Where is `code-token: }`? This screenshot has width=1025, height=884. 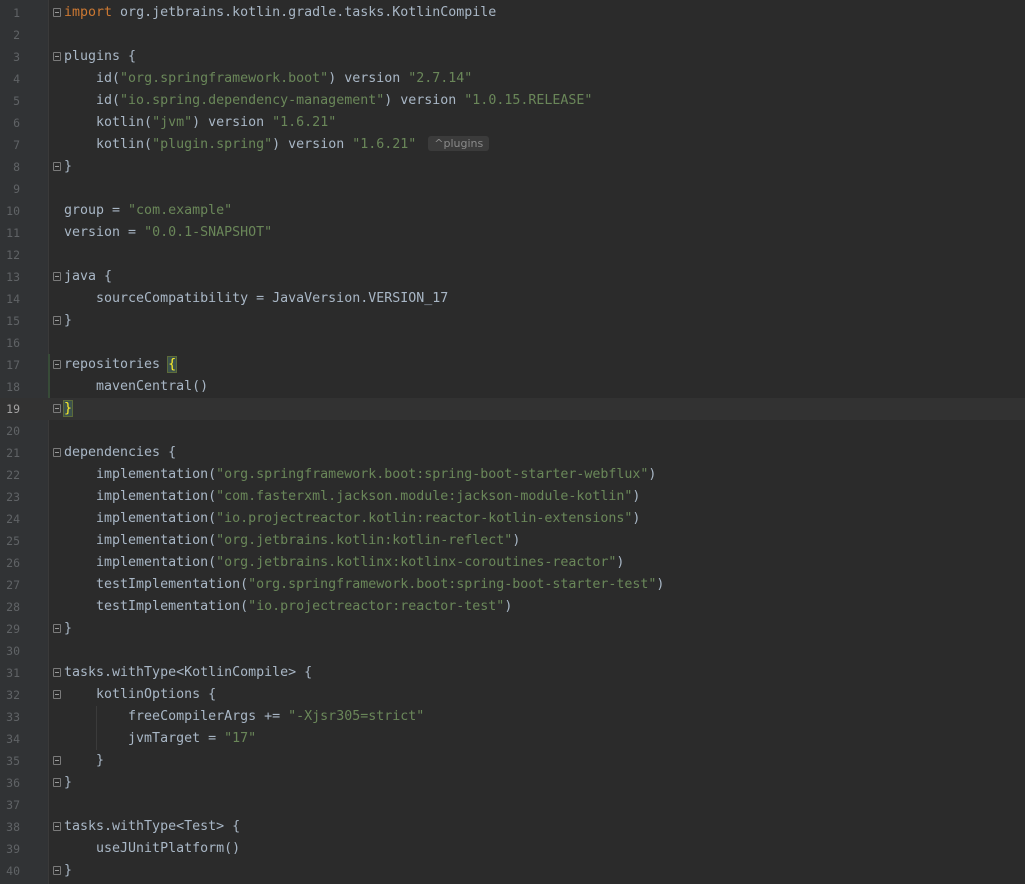 code-token: } is located at coordinates (84, 760).